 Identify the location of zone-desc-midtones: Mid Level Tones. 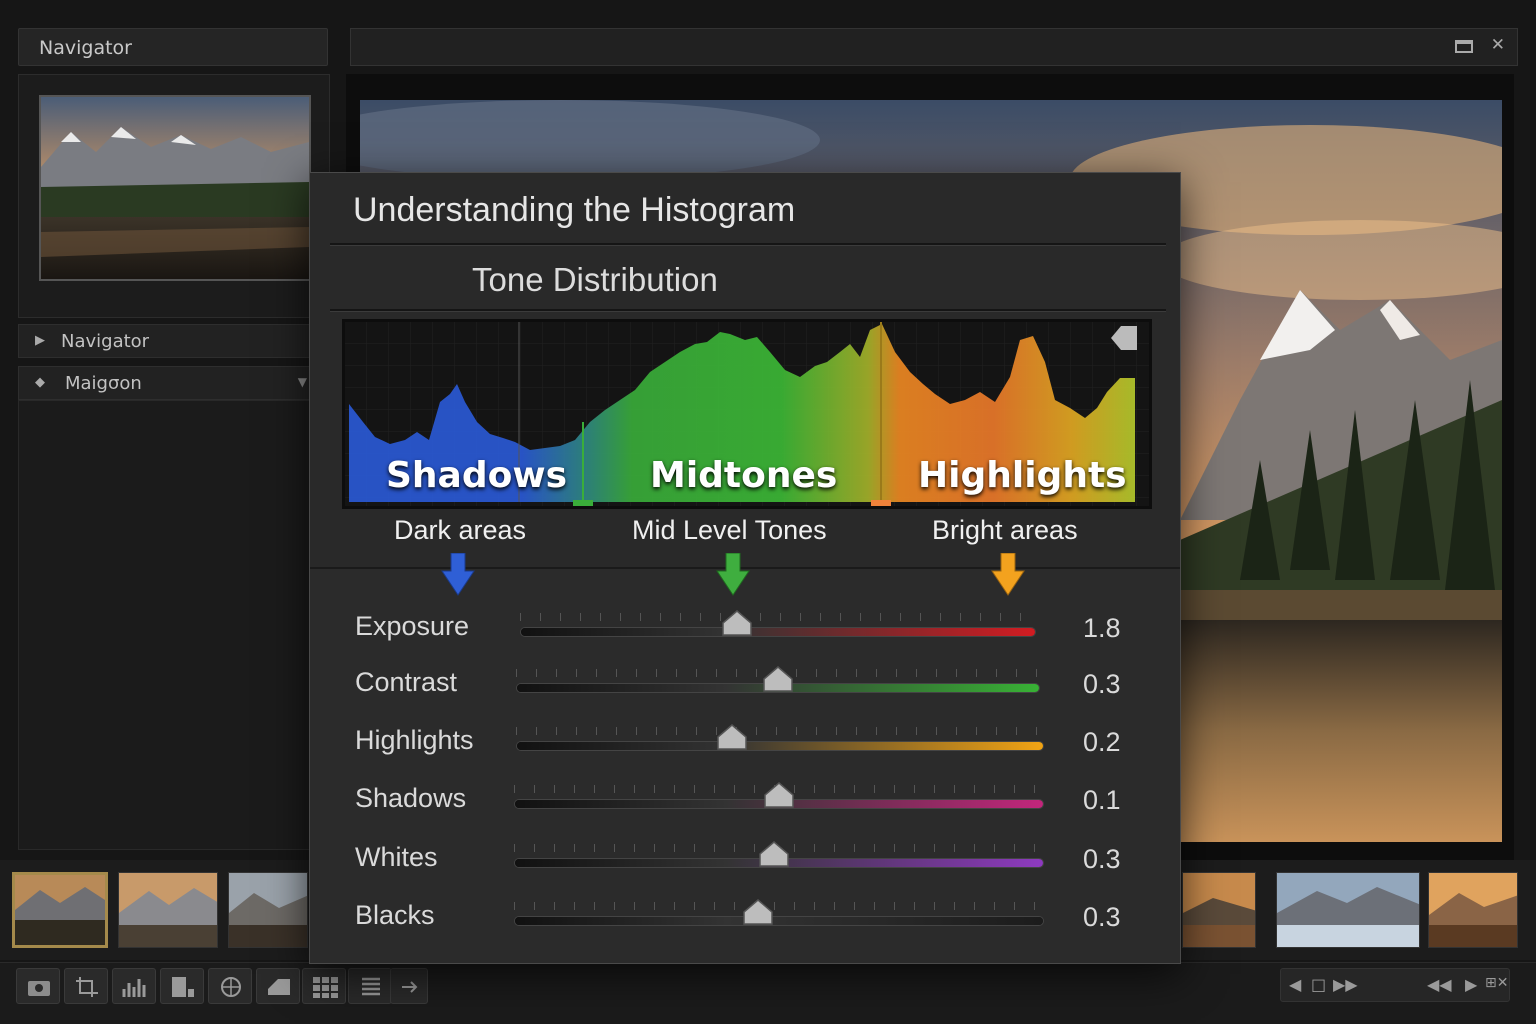
(729, 530).